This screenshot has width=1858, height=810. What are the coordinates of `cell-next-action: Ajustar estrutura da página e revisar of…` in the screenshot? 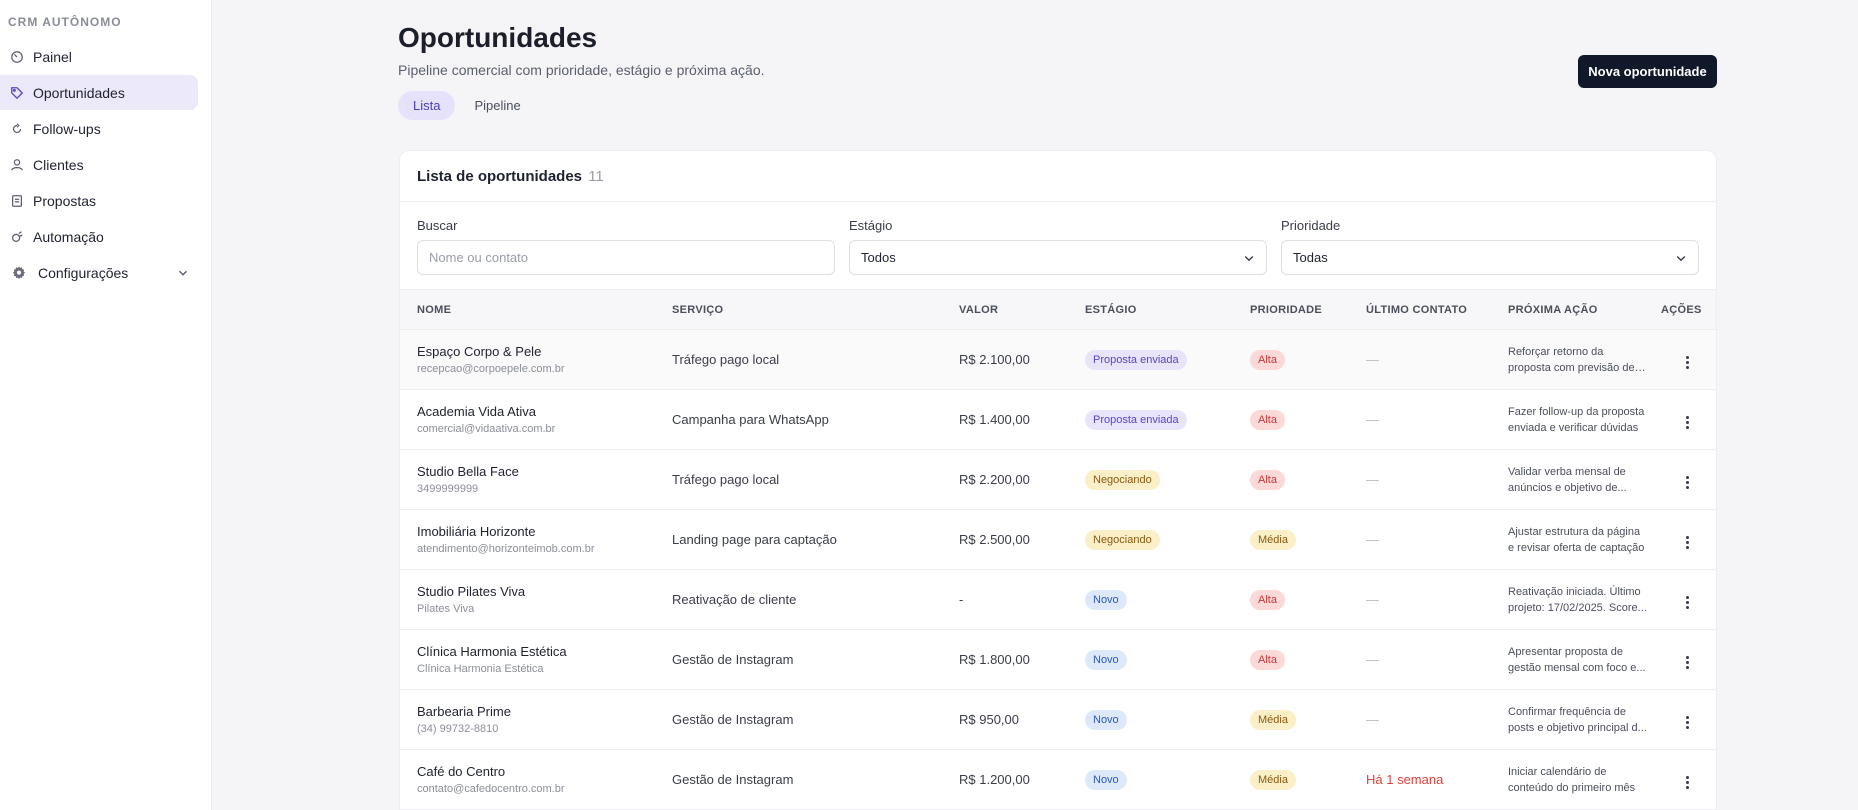 It's located at (1574, 540).